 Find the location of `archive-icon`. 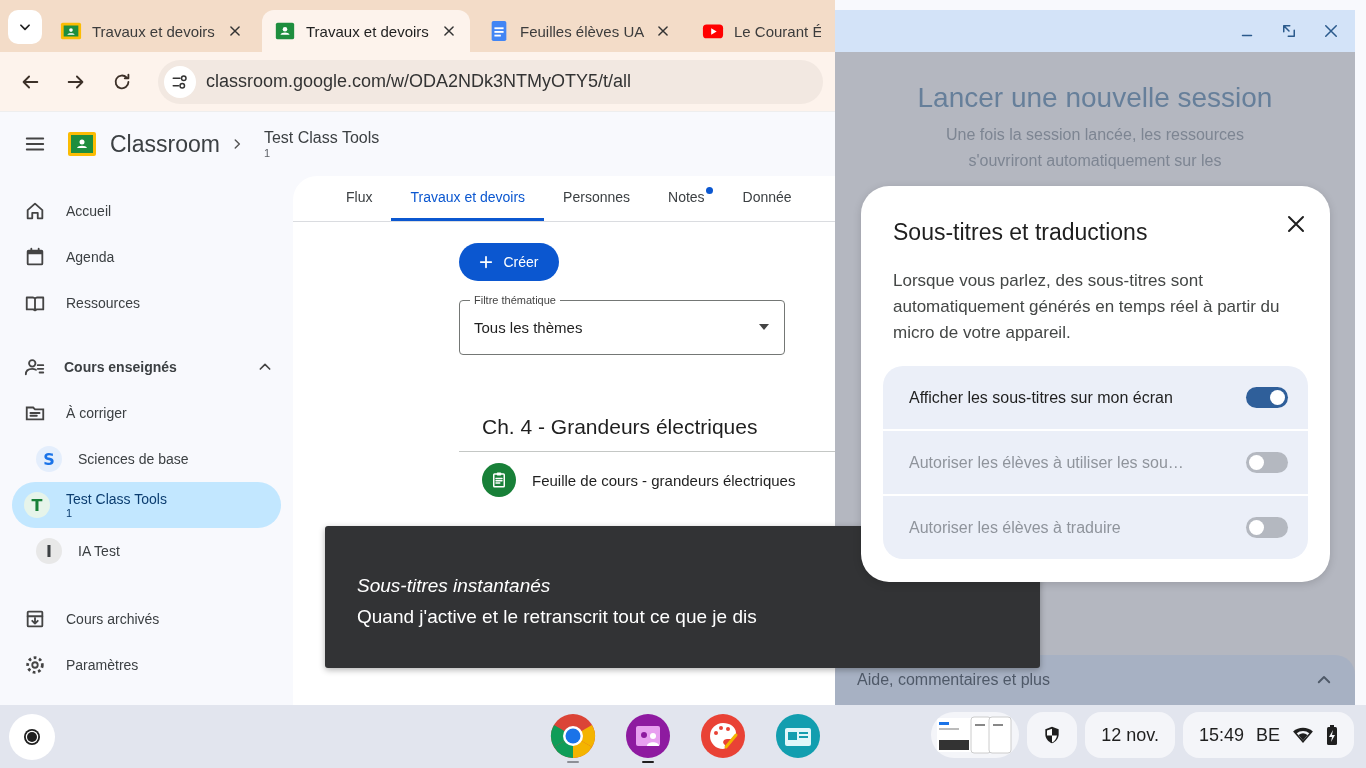

archive-icon is located at coordinates (35, 619).